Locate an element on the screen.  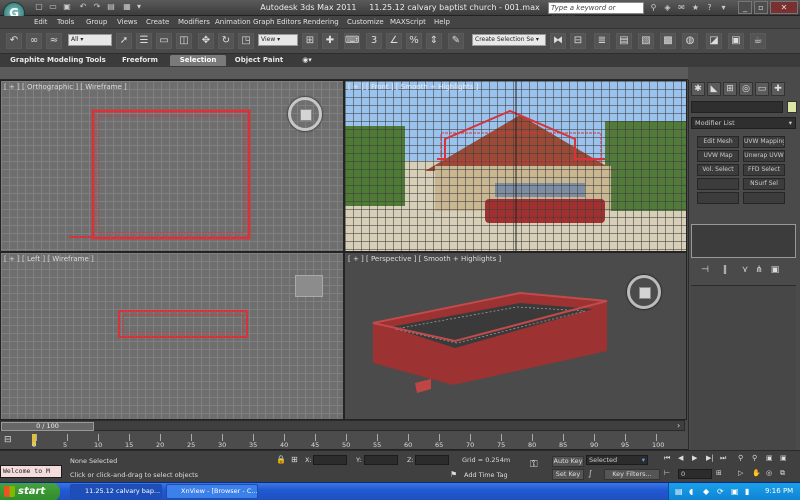
menu-create: Create is located at coordinates (157, 22).